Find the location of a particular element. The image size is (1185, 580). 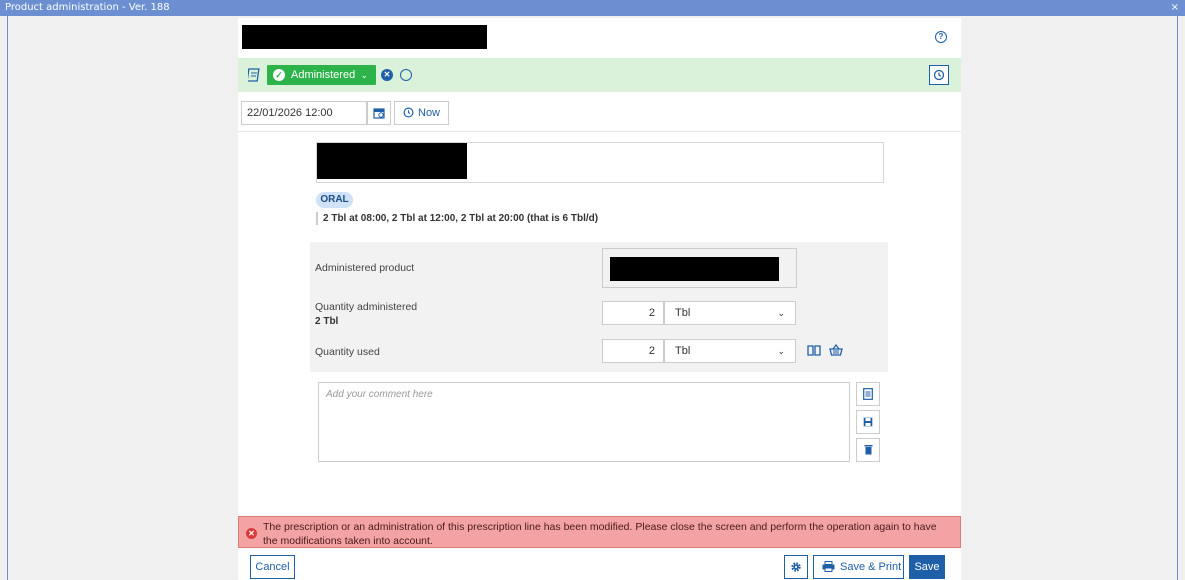

quantity-administered-unit-select: Tbl ⌄ is located at coordinates (730, 313).